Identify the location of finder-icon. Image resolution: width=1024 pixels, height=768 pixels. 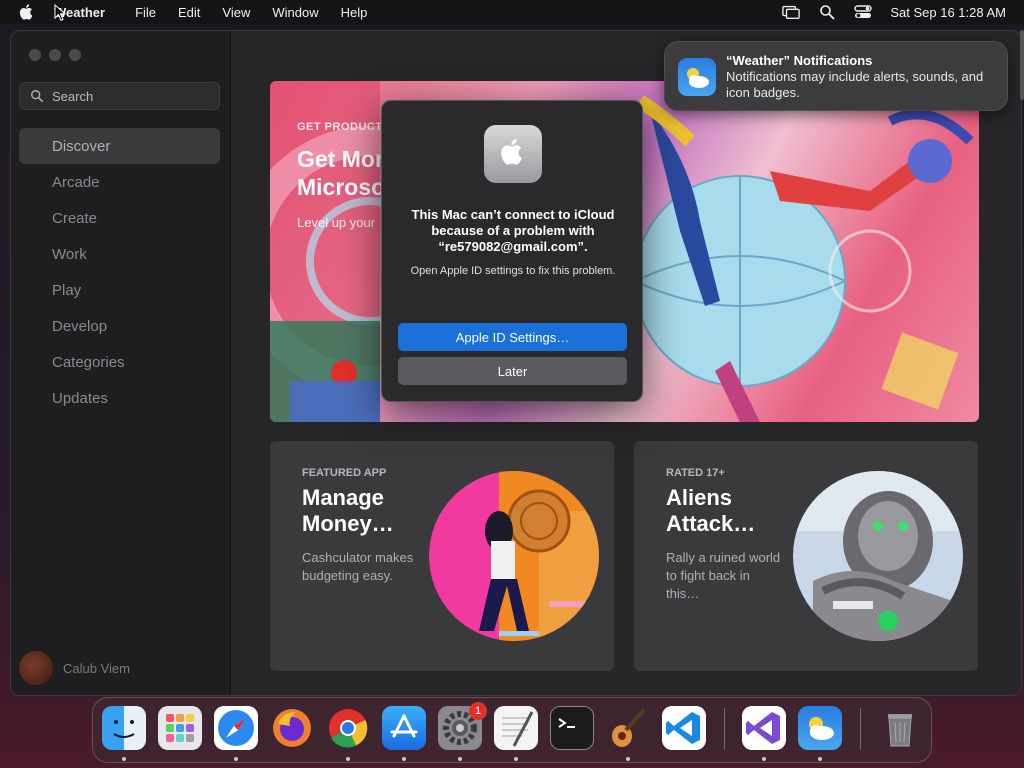
(124, 729).